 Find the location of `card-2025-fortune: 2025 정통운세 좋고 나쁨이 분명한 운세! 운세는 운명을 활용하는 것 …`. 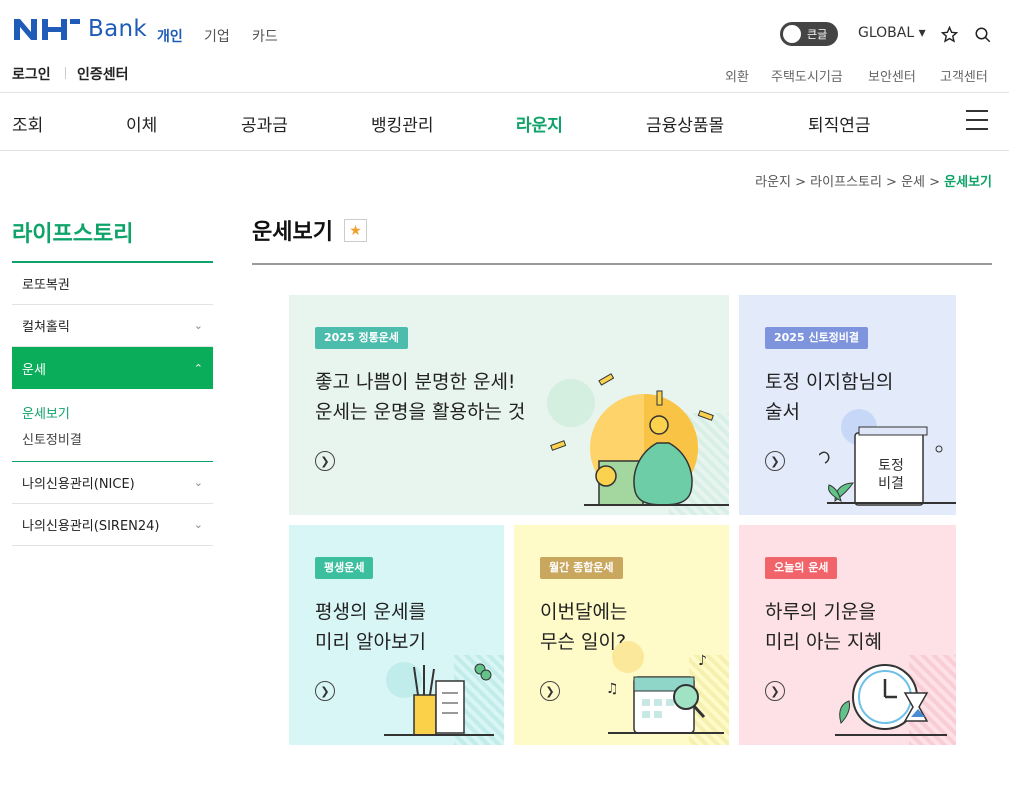

card-2025-fortune: 2025 정통운세 좋고 나쁨이 분명한 운세! 운세는 운명을 활용하는 것 … is located at coordinates (509, 405).